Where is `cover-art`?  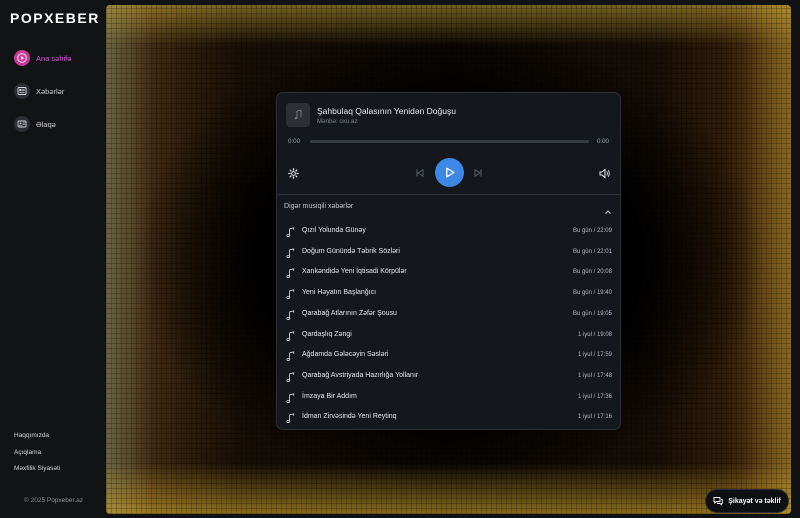
cover-art is located at coordinates (298, 115).